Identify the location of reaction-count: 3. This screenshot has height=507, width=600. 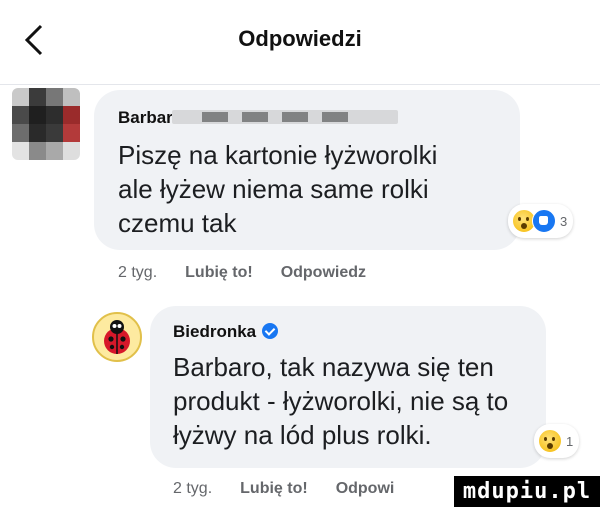
(564, 221).